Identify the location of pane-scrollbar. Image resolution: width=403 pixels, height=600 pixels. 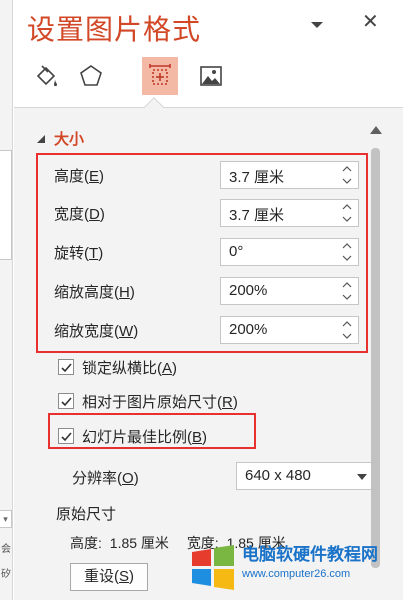
(376, 363).